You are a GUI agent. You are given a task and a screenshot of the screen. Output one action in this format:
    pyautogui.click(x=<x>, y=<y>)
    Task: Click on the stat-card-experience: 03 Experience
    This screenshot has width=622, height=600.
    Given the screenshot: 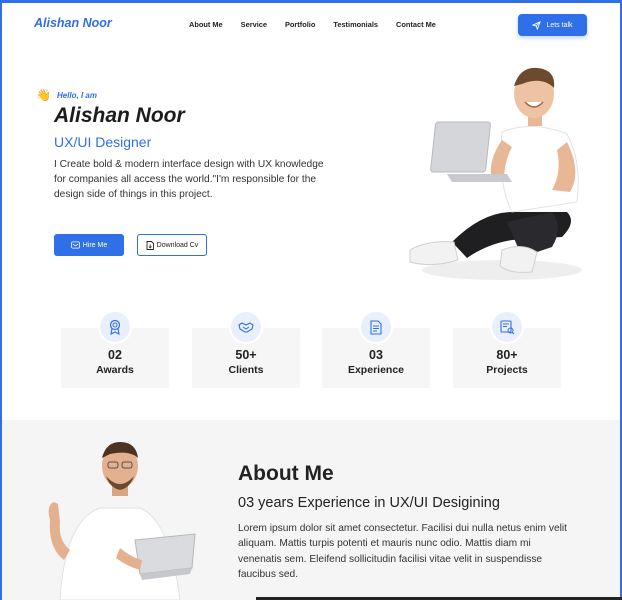 What is the action you would take?
    pyautogui.click(x=376, y=349)
    